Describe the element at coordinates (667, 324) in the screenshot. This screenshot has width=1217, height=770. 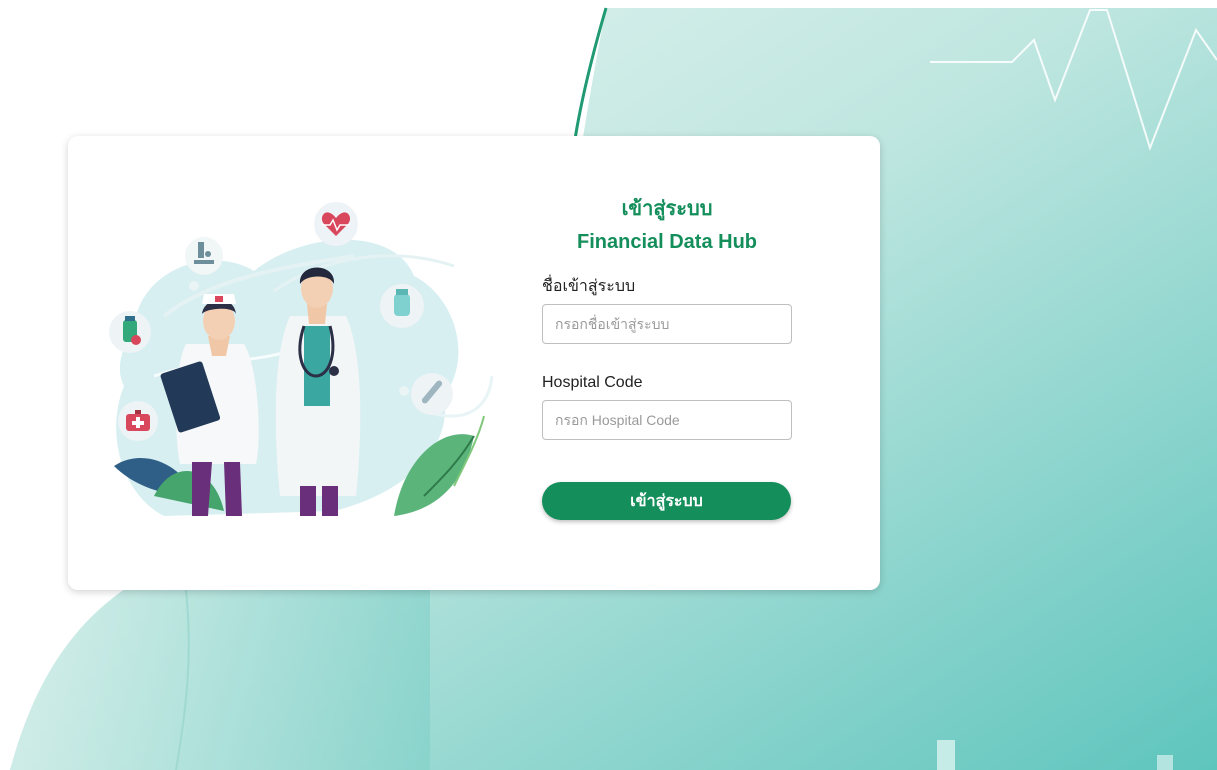
I see `username-input` at that location.